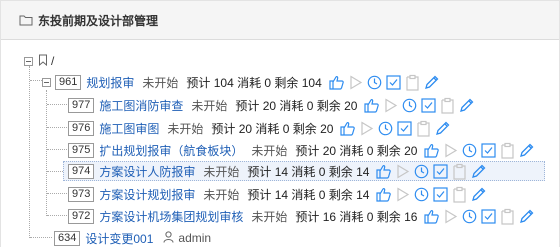 This screenshot has width=560, height=248. Describe the element at coordinates (26, 20) in the screenshot. I see `folder-icon` at that location.